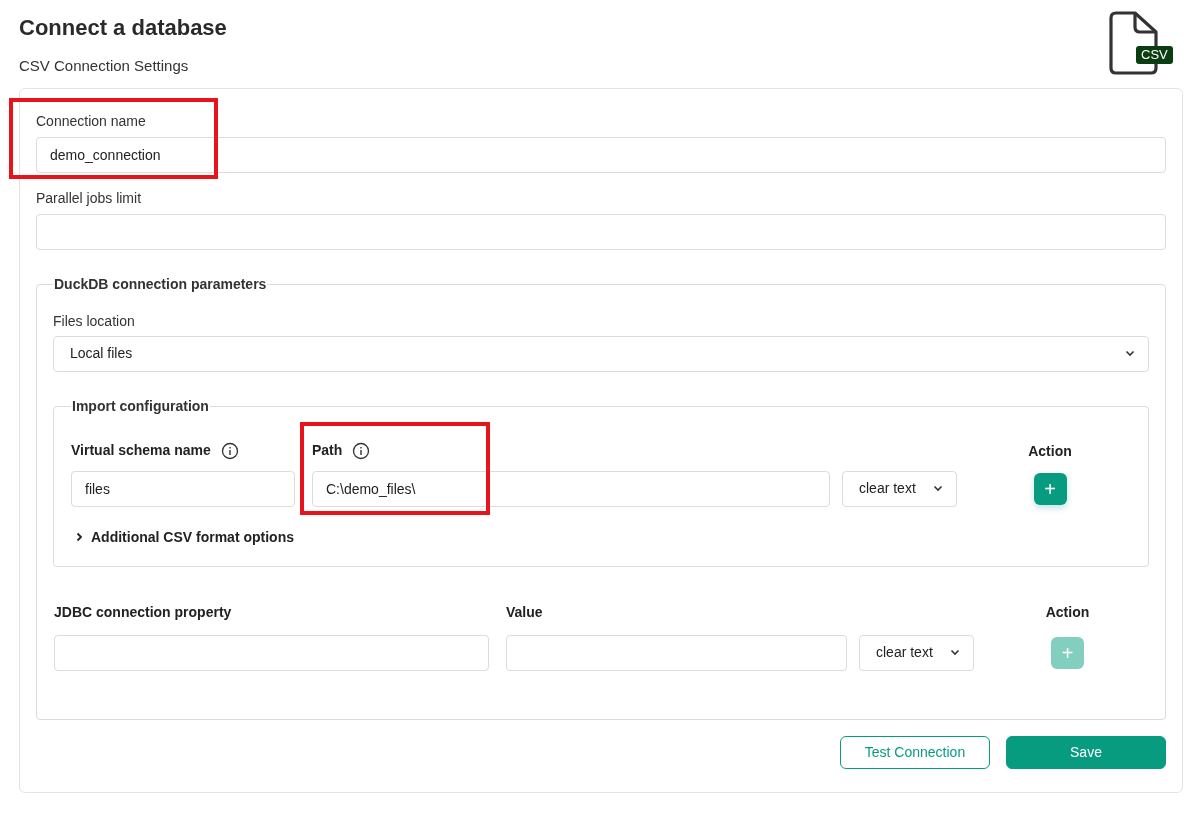  Describe the element at coordinates (79, 537) in the screenshot. I see `chevron-right-icon` at that location.